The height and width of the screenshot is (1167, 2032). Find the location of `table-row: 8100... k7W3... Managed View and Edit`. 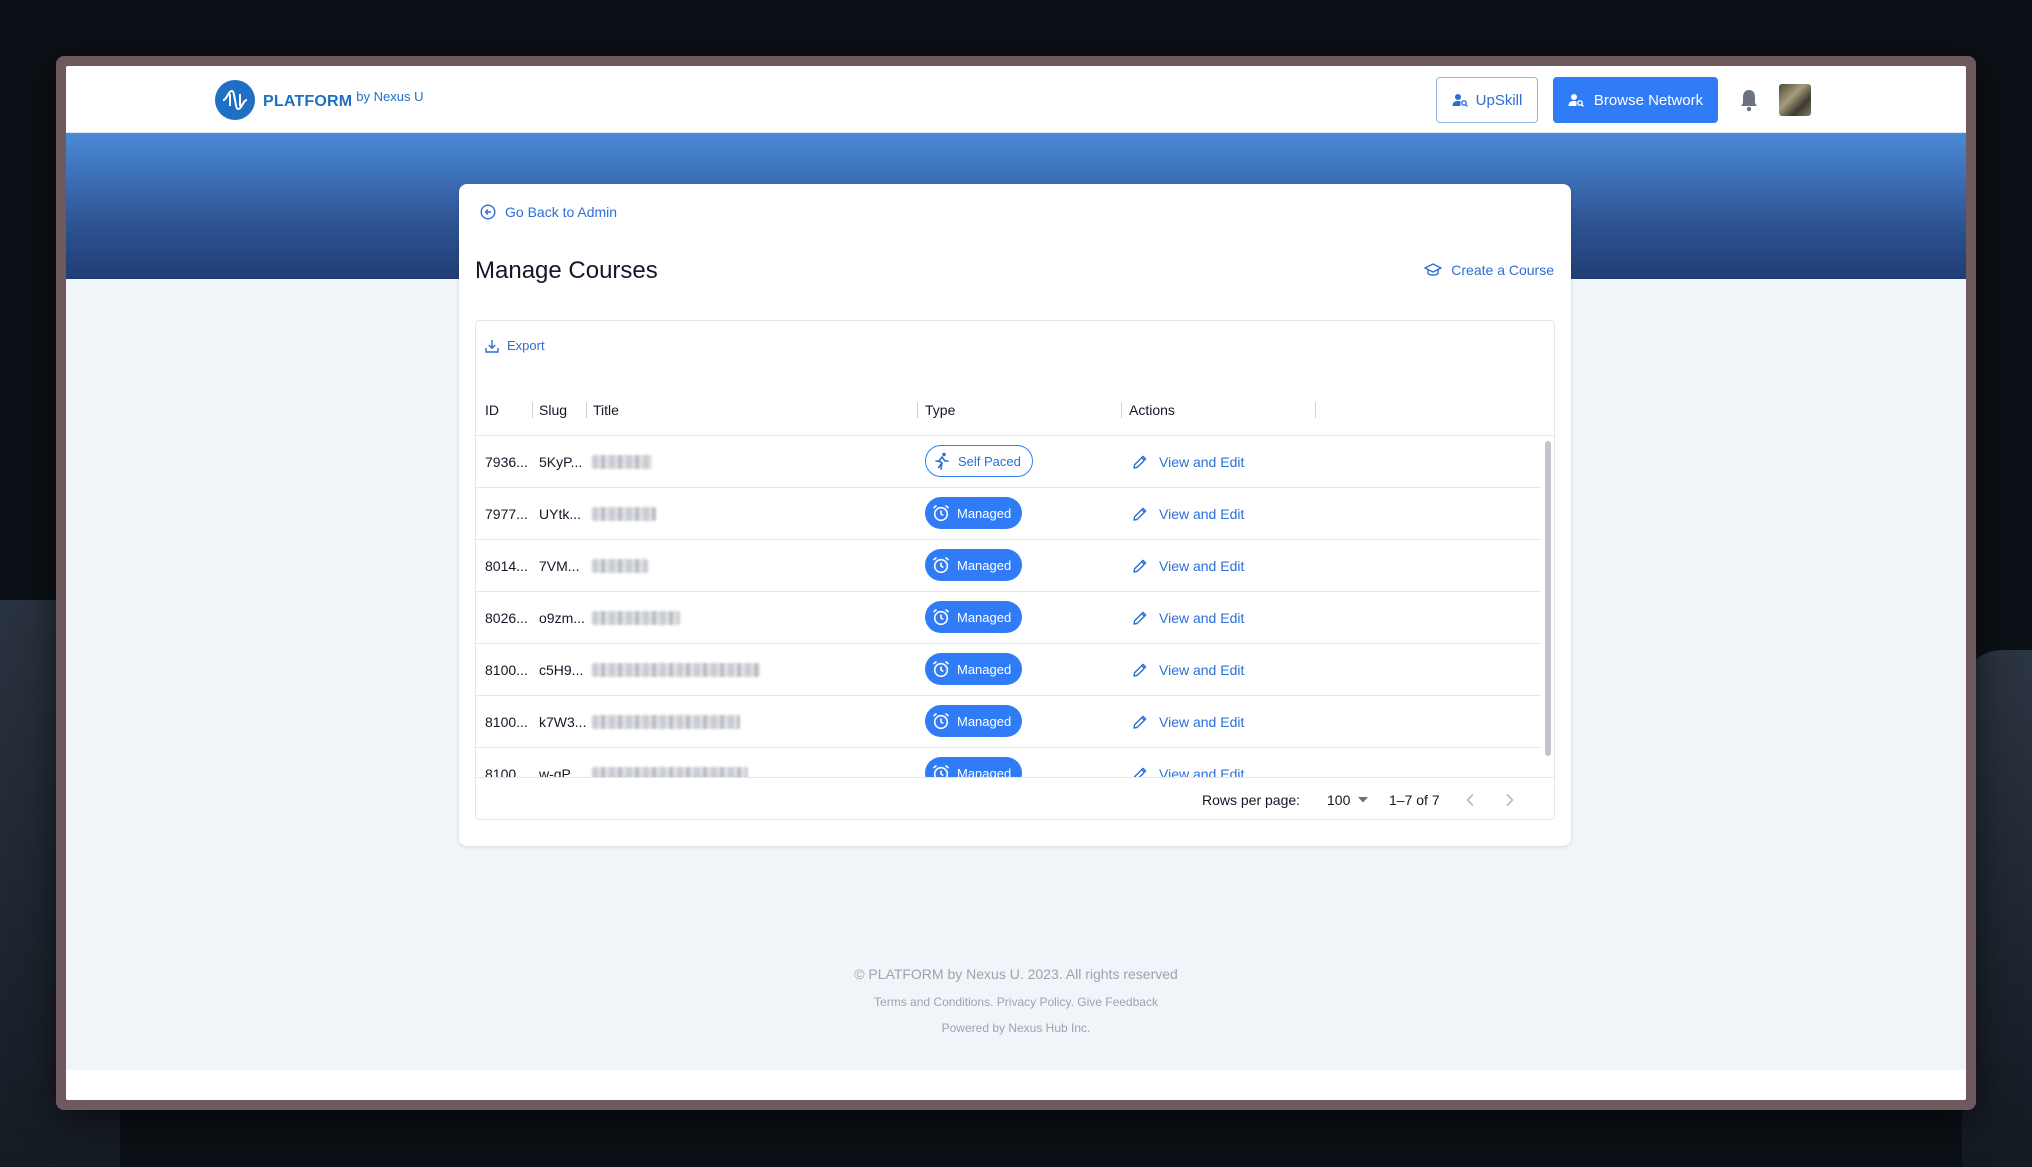

table-row: 8100... k7W3... Managed View and Edit is located at coordinates (1008, 722).